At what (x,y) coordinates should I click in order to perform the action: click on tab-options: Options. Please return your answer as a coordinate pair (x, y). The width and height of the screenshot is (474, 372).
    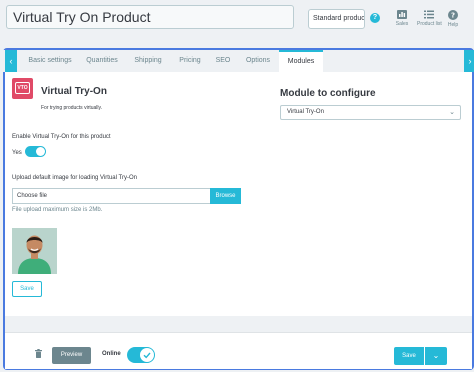
    Looking at the image, I should click on (258, 61).